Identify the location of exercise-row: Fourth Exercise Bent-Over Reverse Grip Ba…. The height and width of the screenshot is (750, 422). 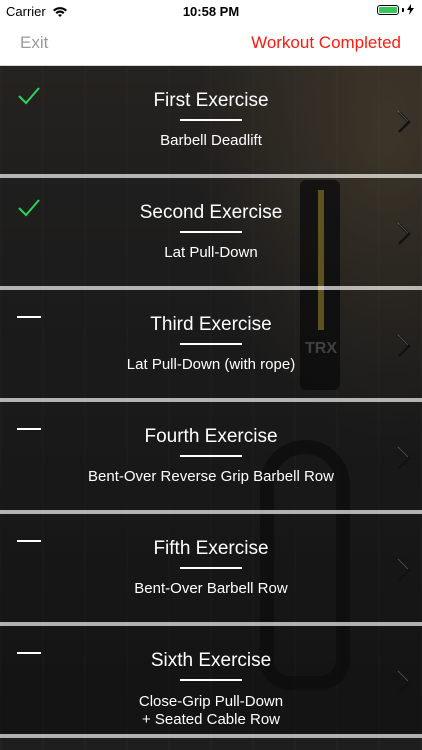
(211, 456).